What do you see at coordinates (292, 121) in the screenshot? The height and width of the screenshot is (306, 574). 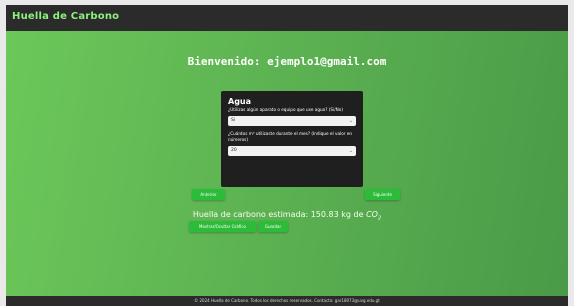 I see `answer-select-1: Si ⌄` at bounding box center [292, 121].